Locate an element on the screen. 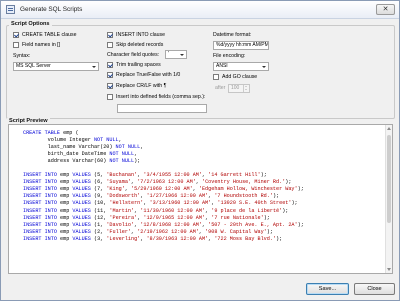 Image resolution: width=400 pixels, height=301 pixels. replace-bool-label: Replace True/False with 1/0 is located at coordinates (148, 75).